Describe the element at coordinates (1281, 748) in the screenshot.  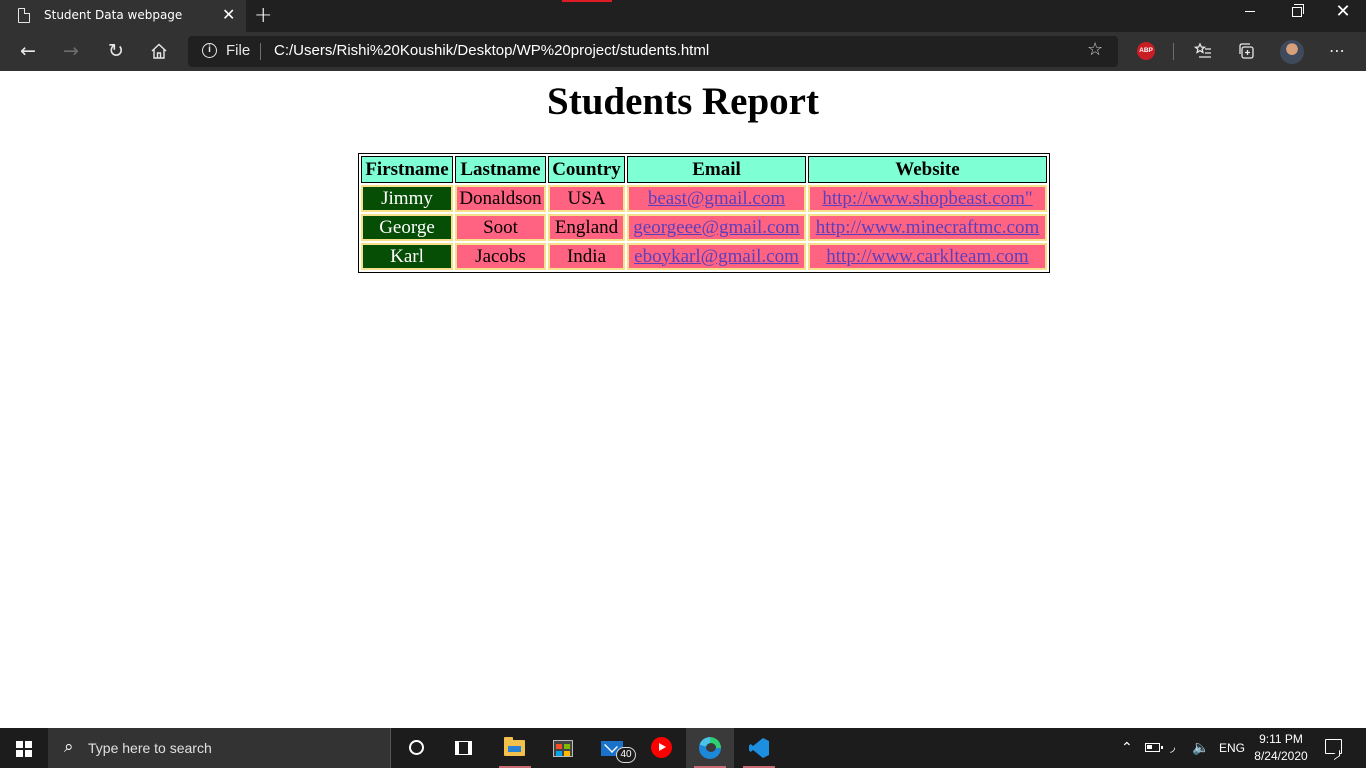
I see `taskbar-clock: 9:11 PM 8/24/2020` at that location.